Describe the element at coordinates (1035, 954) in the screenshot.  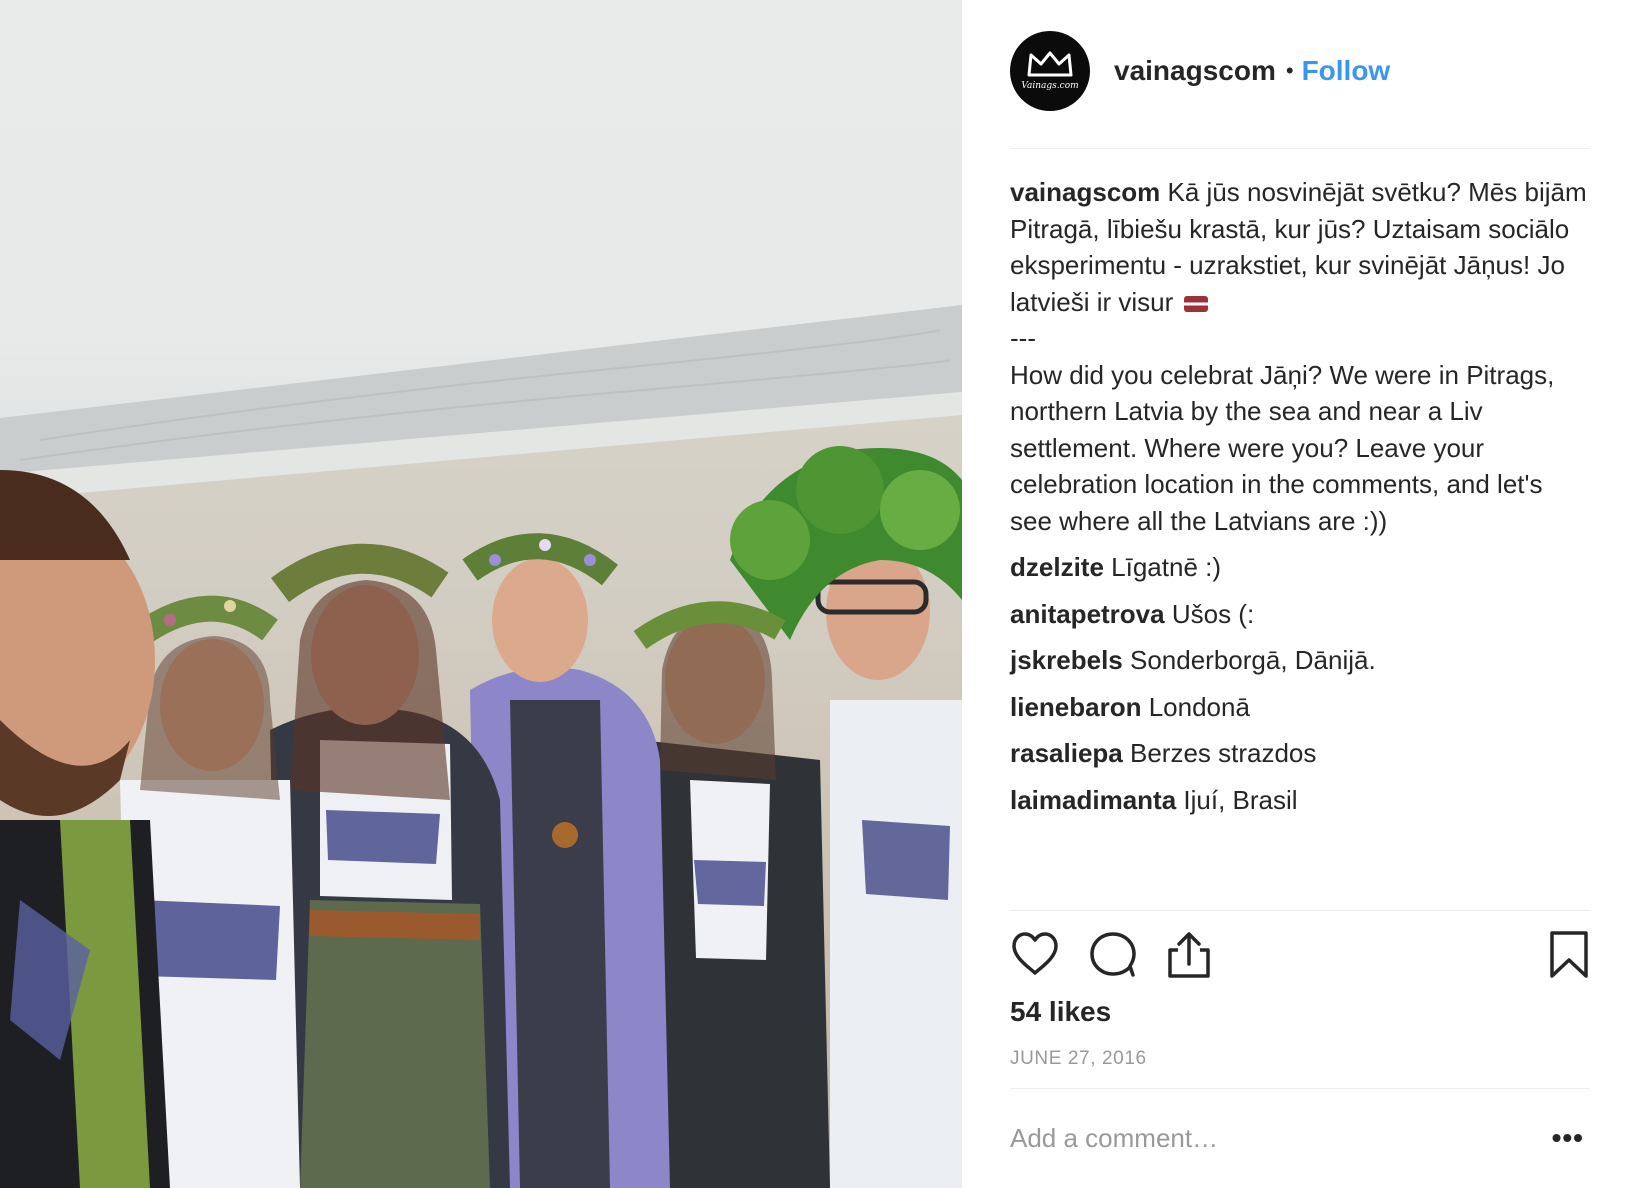
I see `heart-icon` at that location.